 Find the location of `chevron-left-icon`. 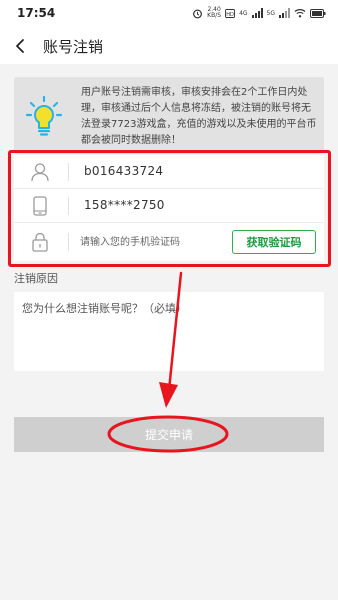

chevron-left-icon is located at coordinates (20, 46).